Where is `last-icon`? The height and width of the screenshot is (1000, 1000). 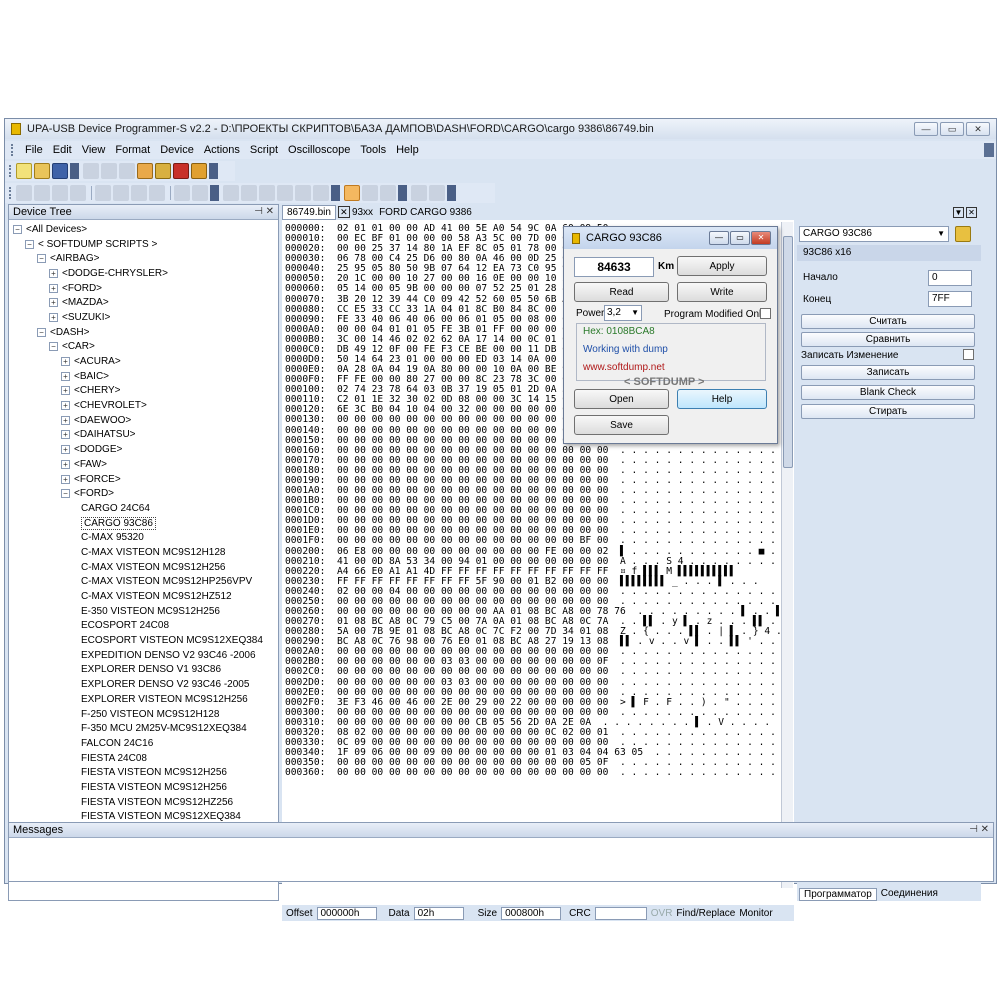
last-icon is located at coordinates (157, 193).